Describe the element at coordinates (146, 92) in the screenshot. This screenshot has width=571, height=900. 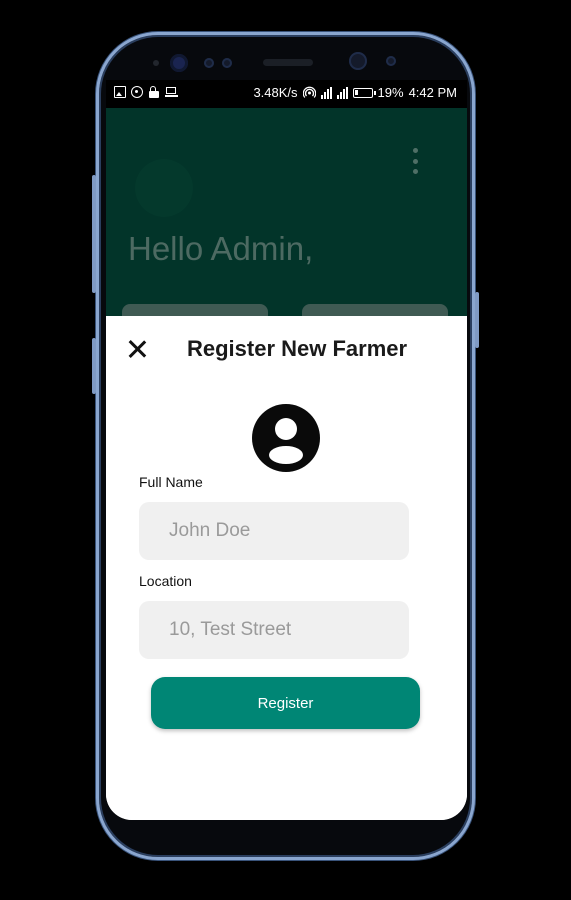
I see `notification-icons` at that location.